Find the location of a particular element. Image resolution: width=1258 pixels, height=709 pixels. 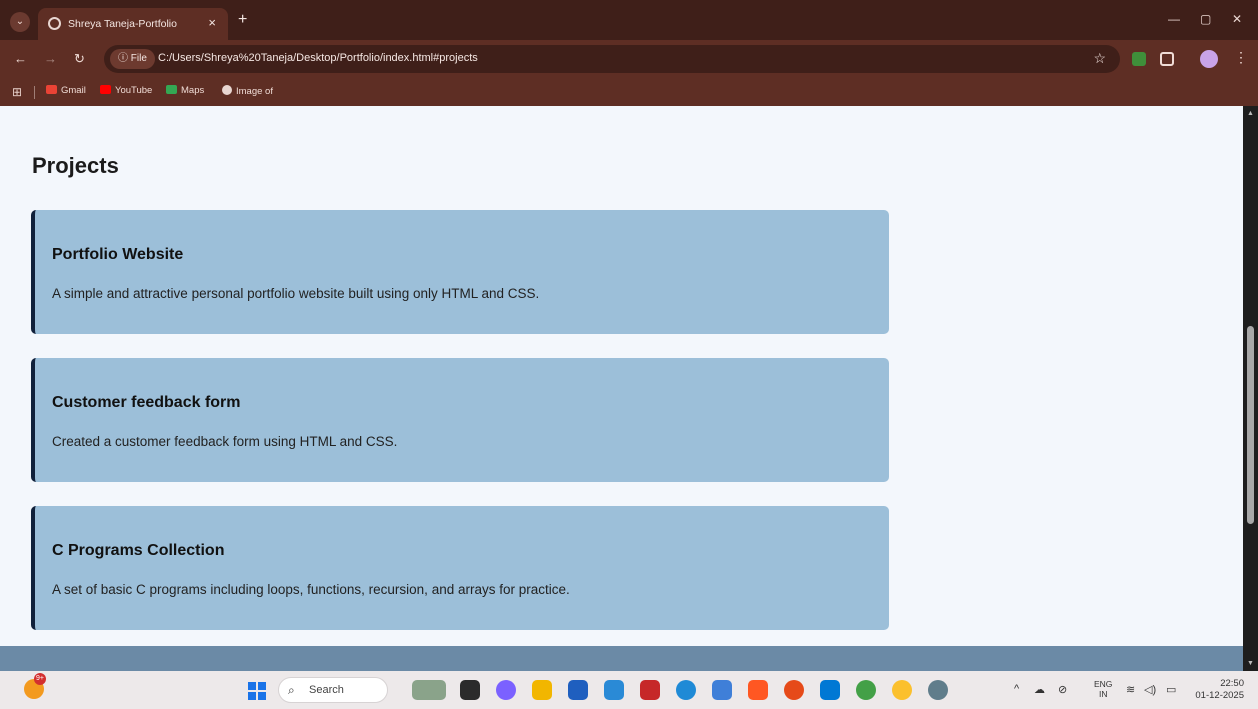

task-view-icon is located at coordinates (470, 690).